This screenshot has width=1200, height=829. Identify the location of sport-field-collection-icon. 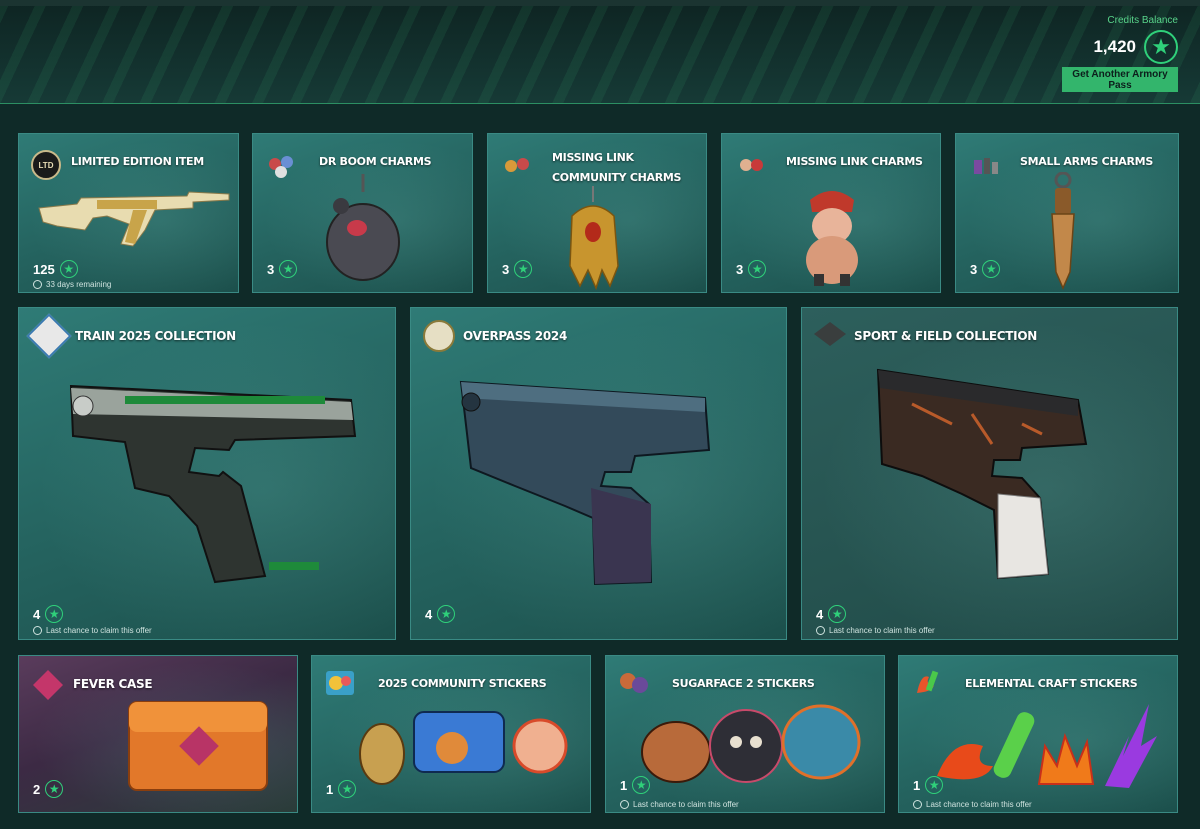
(830, 334).